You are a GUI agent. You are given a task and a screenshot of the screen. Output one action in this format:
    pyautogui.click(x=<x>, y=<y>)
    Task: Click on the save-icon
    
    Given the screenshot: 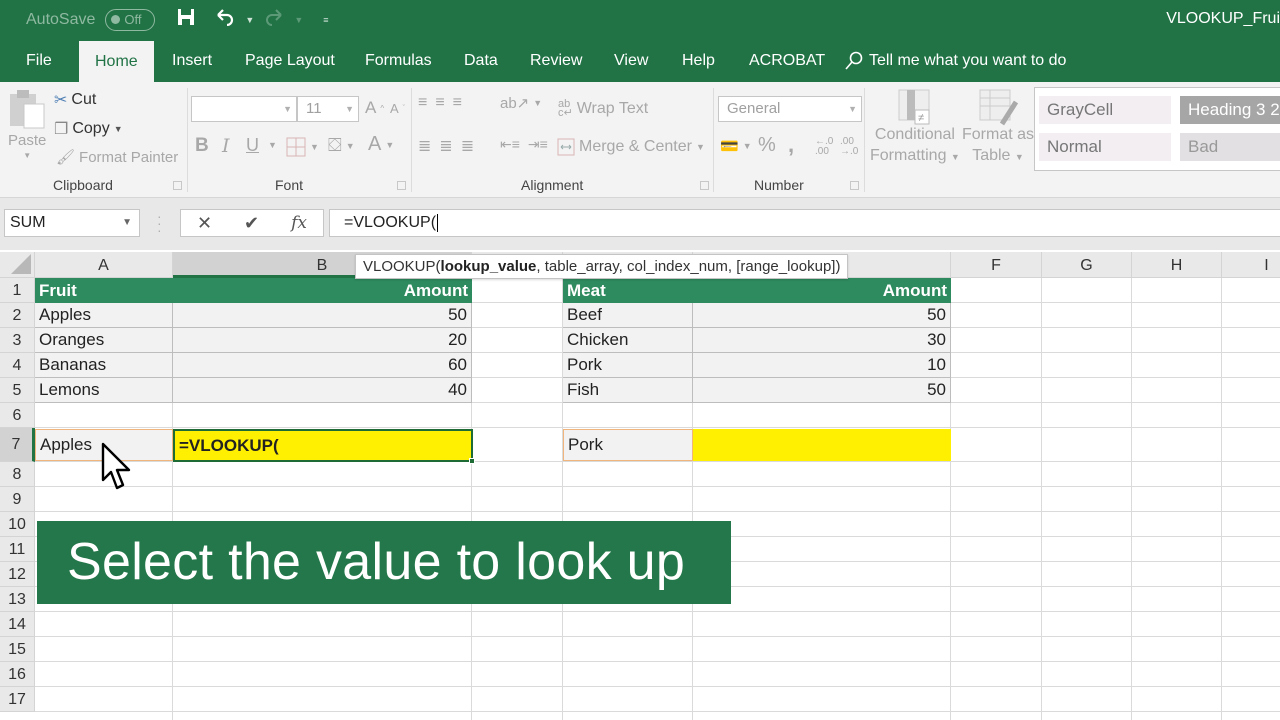 What is the action you would take?
    pyautogui.click(x=186, y=19)
    